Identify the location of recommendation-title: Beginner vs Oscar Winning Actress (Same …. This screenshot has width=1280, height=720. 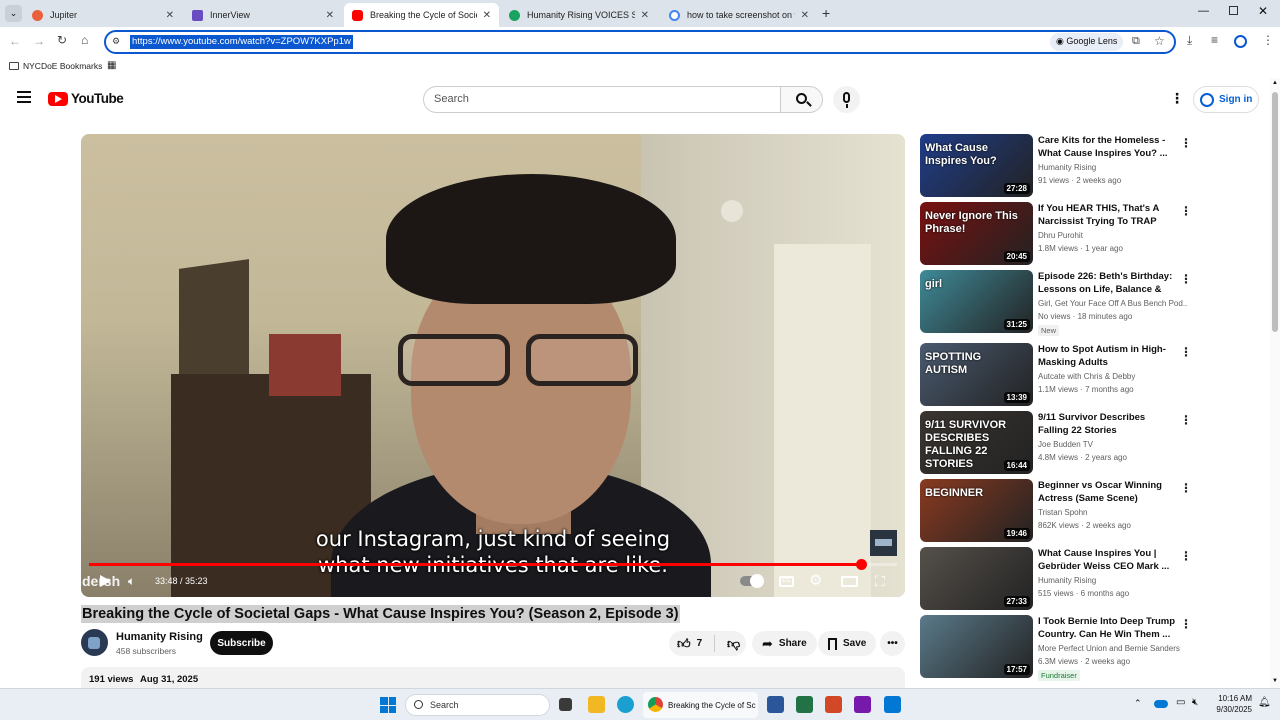
(1108, 492).